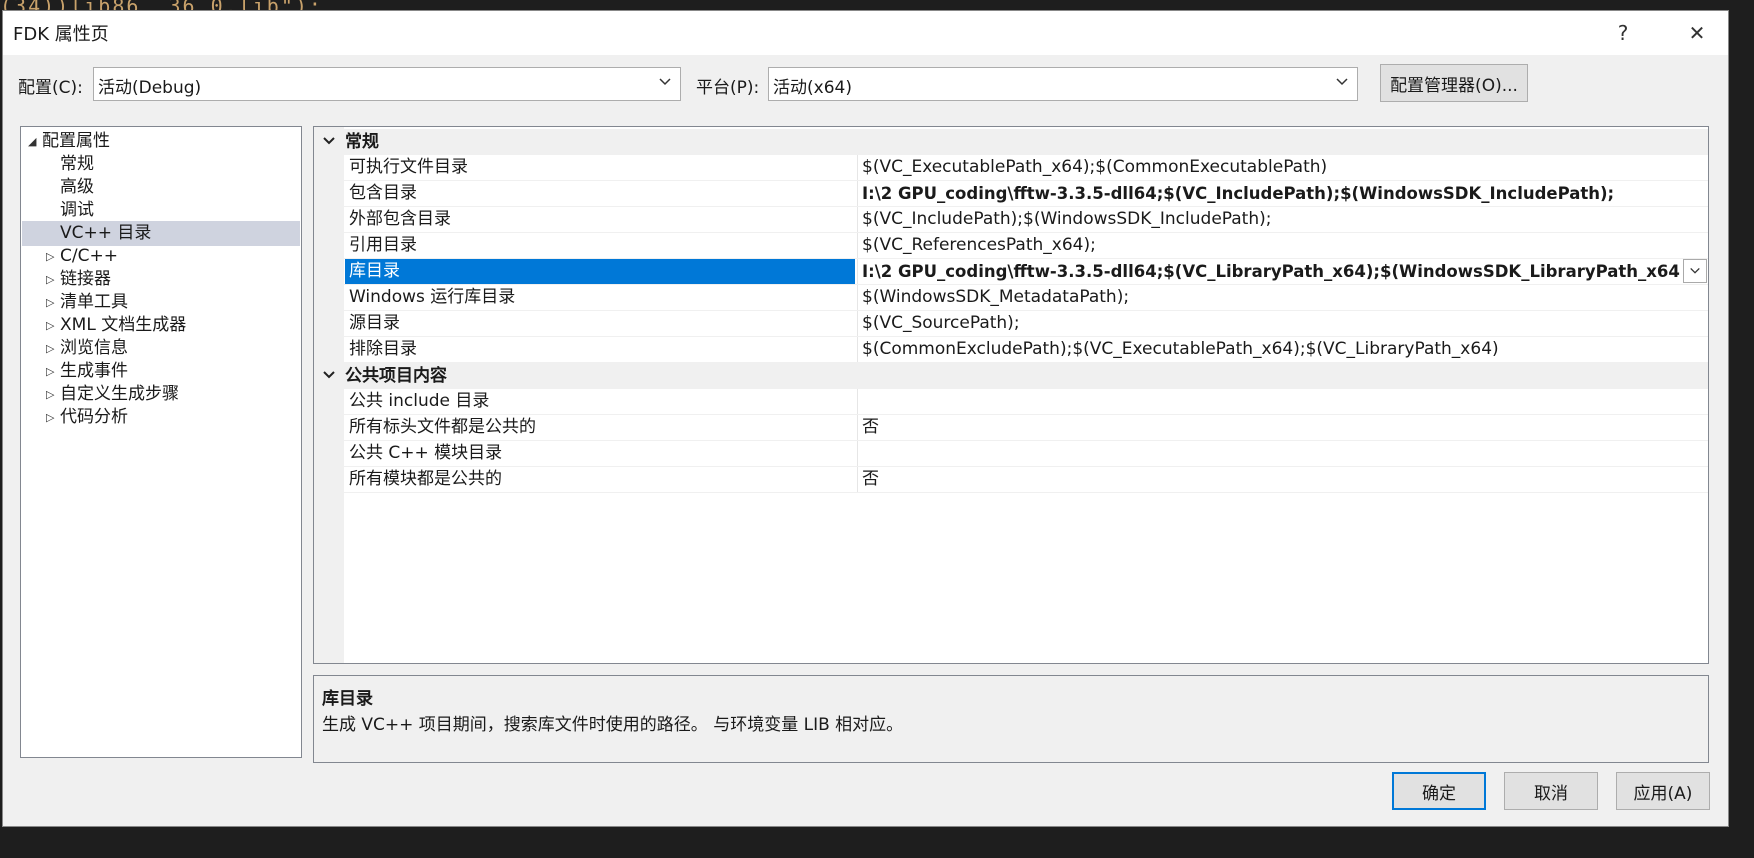  I want to click on property-name: 公共 include 目录, so click(419, 401).